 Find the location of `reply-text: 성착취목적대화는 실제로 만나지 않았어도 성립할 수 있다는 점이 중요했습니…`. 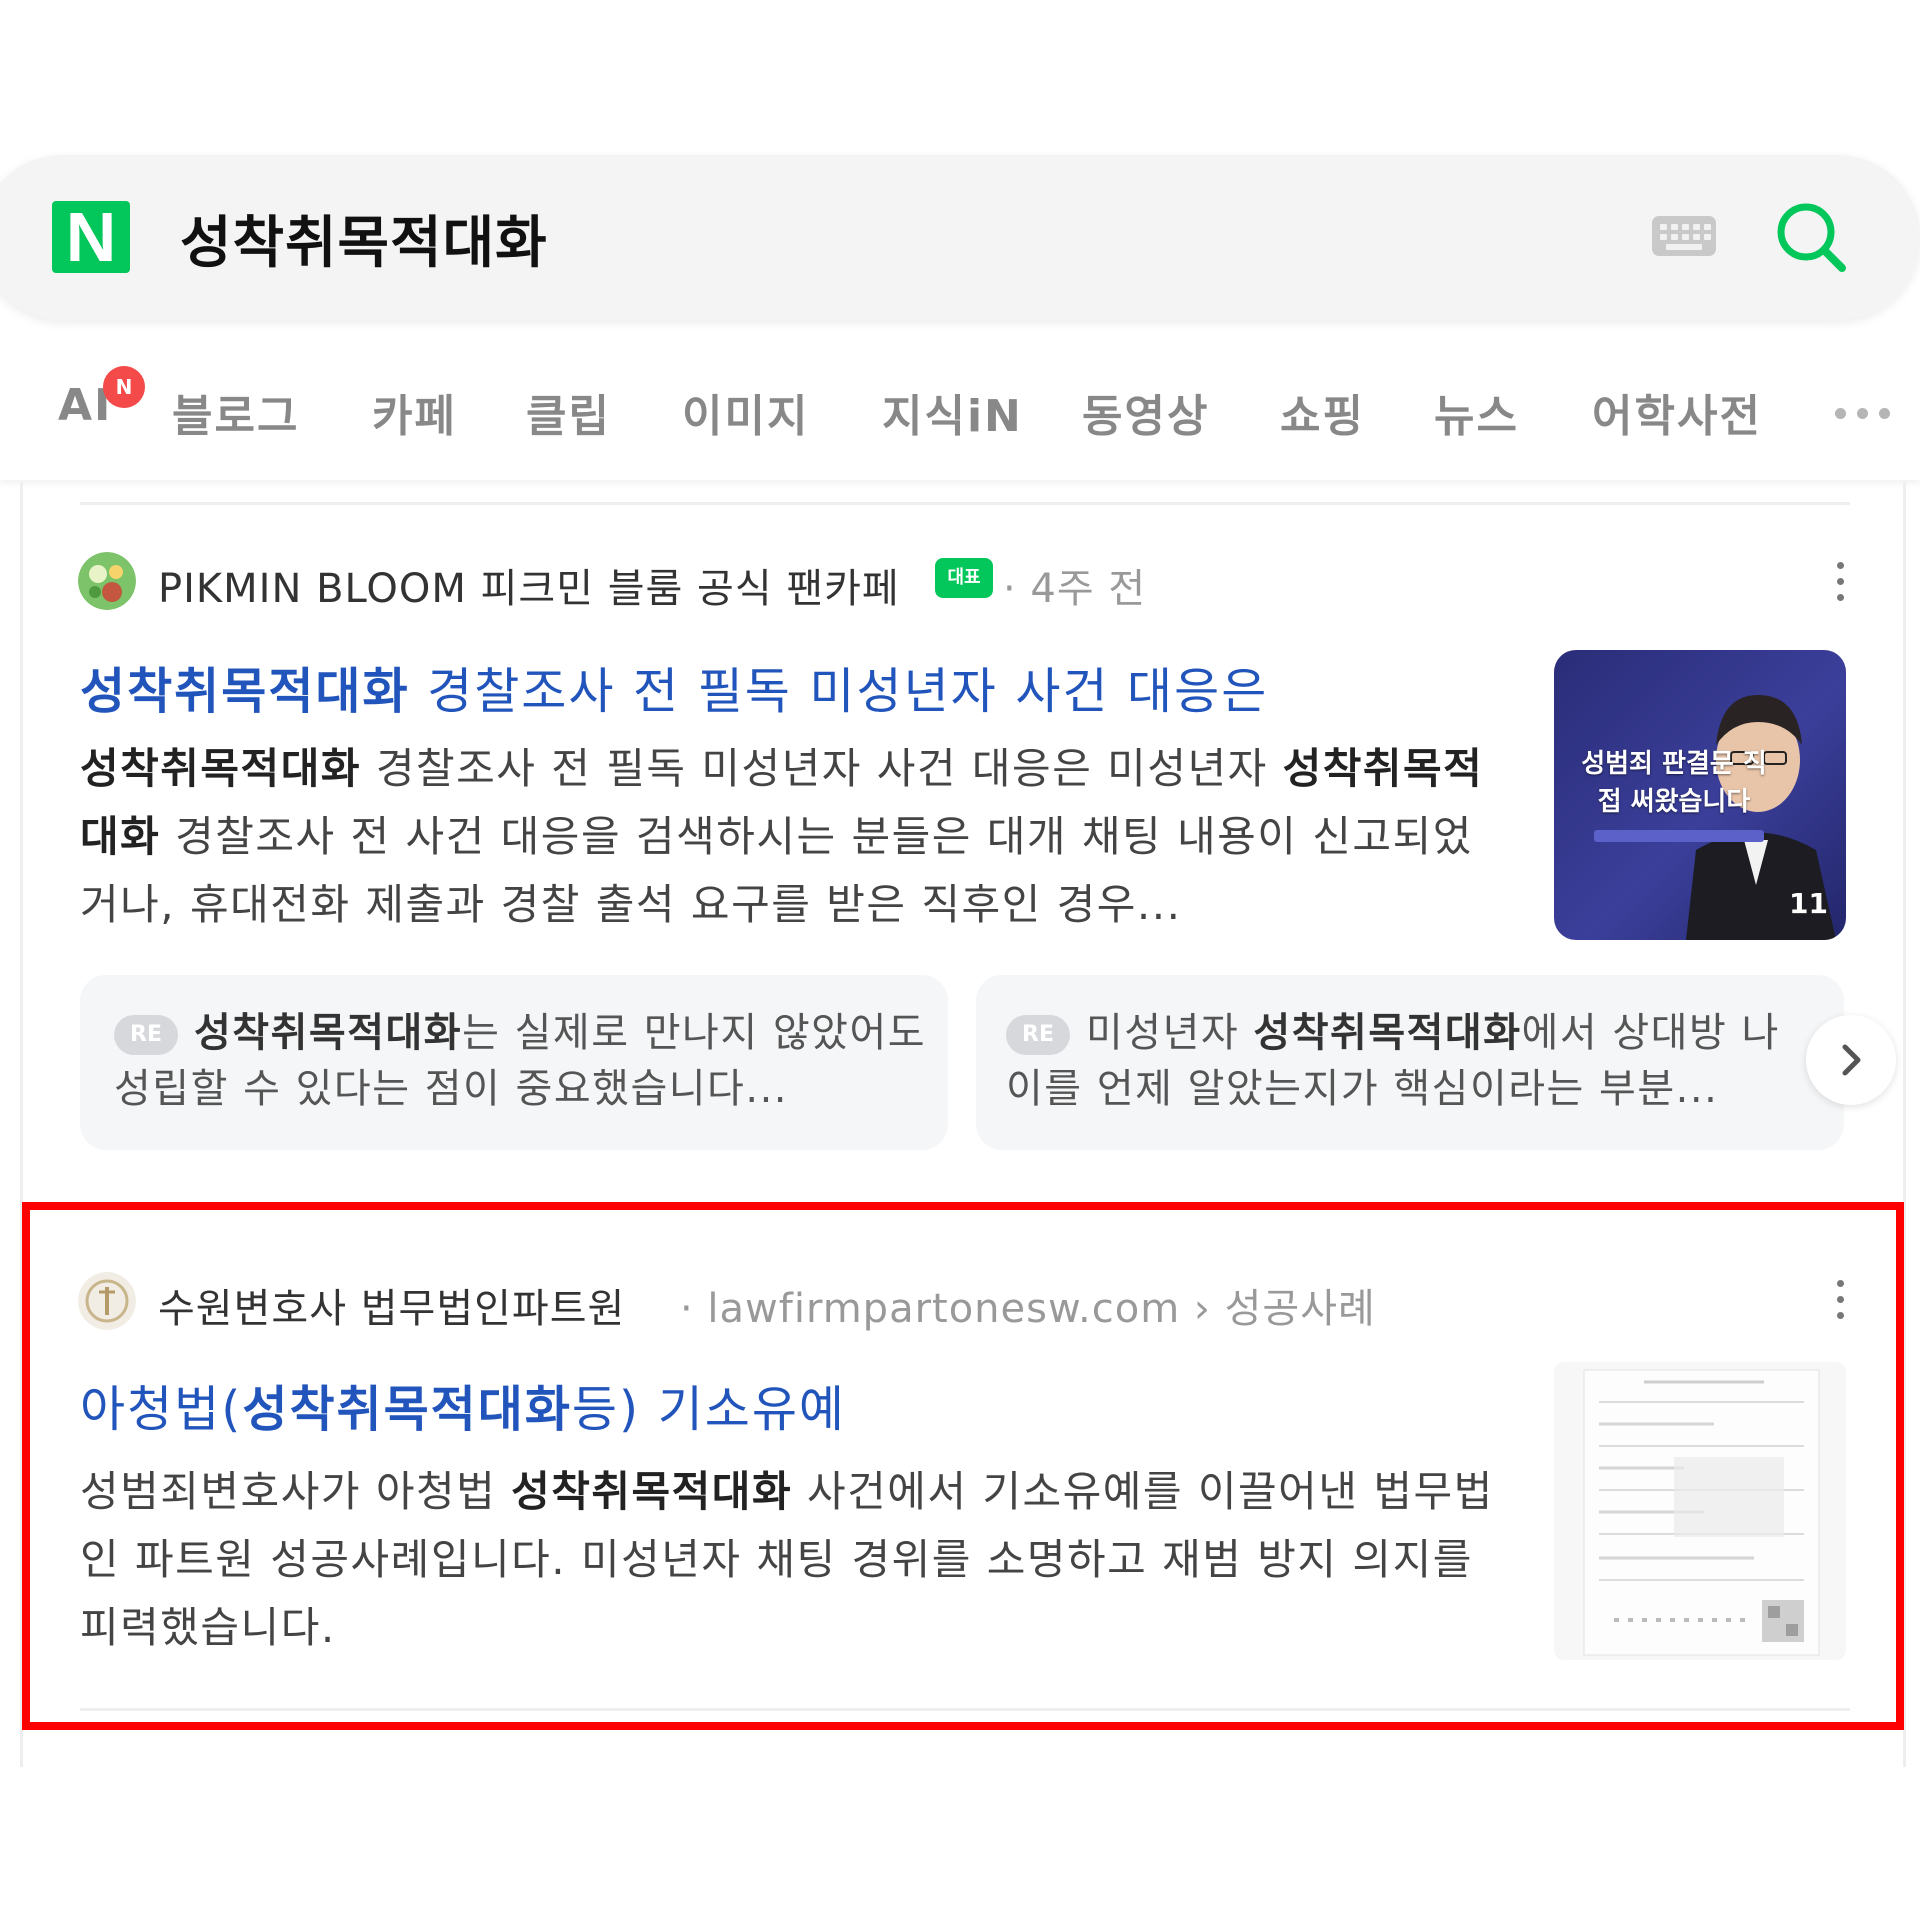

reply-text: 성착취목적대화는 실제로 만나지 않았어도 성립할 수 있다는 점이 중요했습니… is located at coordinates (524, 1061).